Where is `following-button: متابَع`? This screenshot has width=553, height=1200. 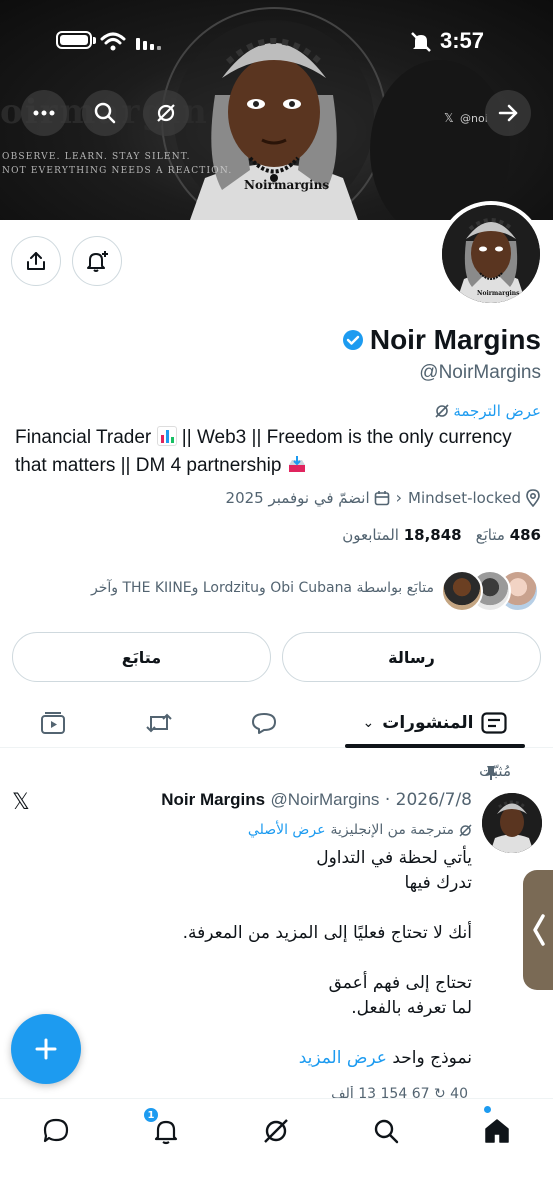
following-button: متابَع is located at coordinates (141, 657).